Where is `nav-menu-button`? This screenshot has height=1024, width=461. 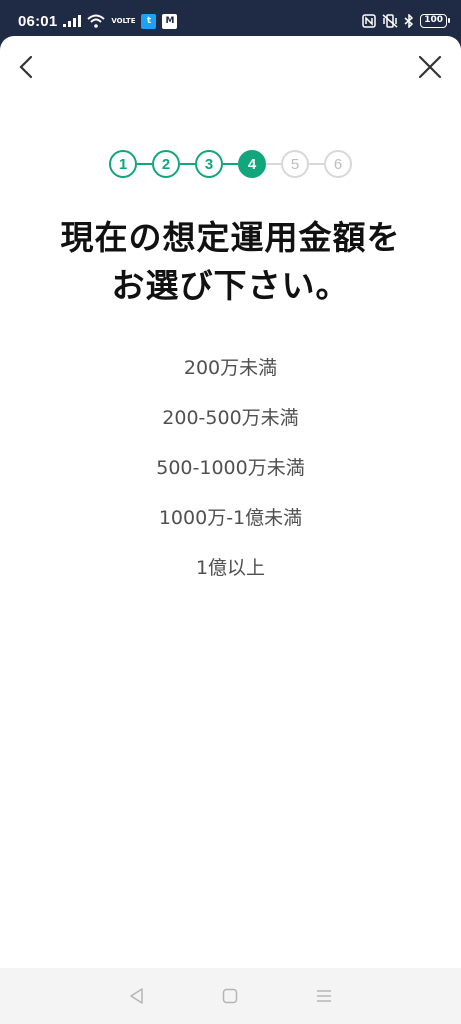
nav-menu-button is located at coordinates (324, 996).